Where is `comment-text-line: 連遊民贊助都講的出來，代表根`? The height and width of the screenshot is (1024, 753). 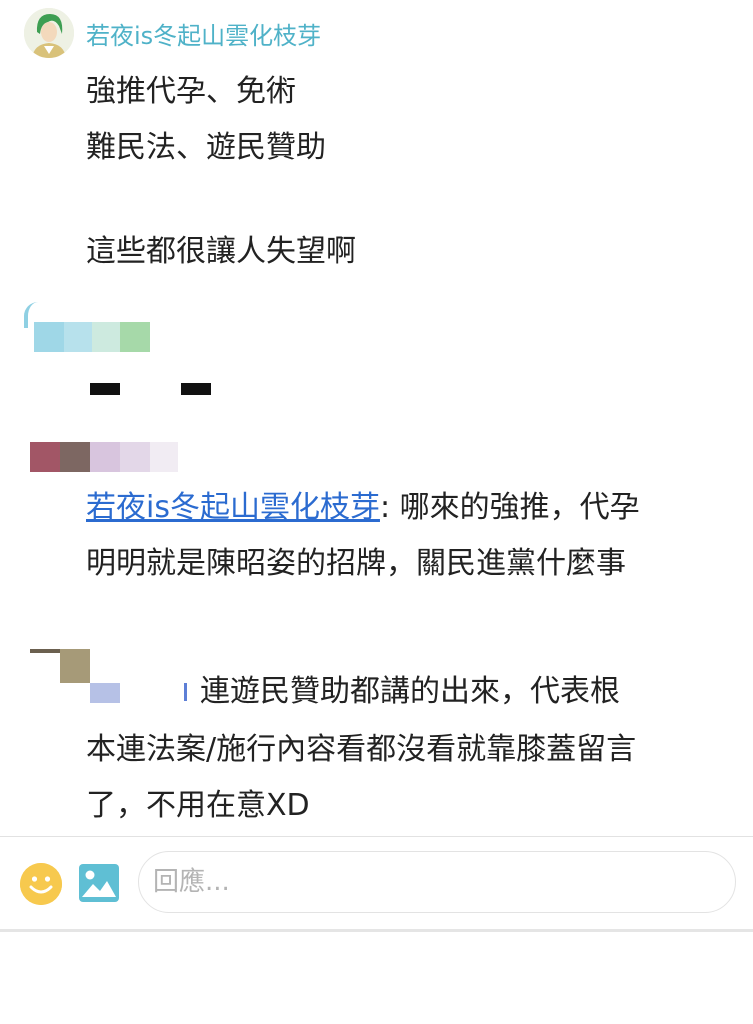
comment-text-line: 連遊民贊助都講的出來，代表根 is located at coordinates (410, 691).